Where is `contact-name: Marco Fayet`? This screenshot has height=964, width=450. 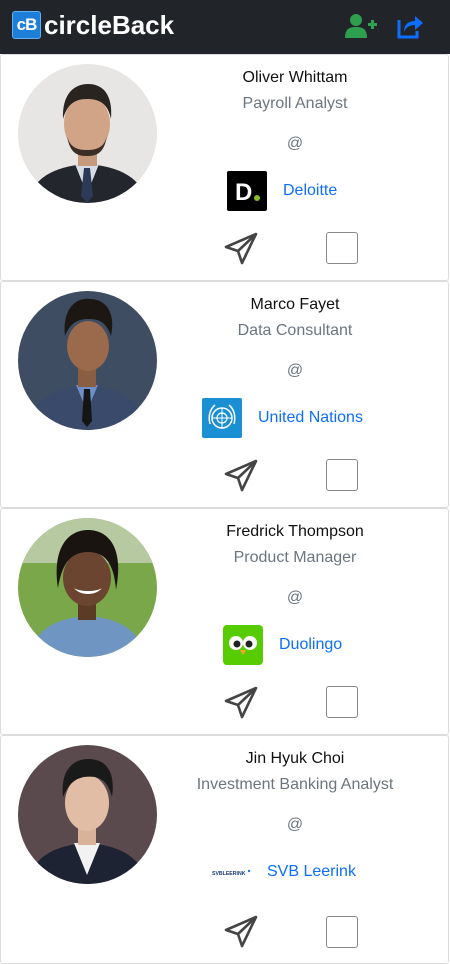
contact-name: Marco Fayet is located at coordinates (295, 304).